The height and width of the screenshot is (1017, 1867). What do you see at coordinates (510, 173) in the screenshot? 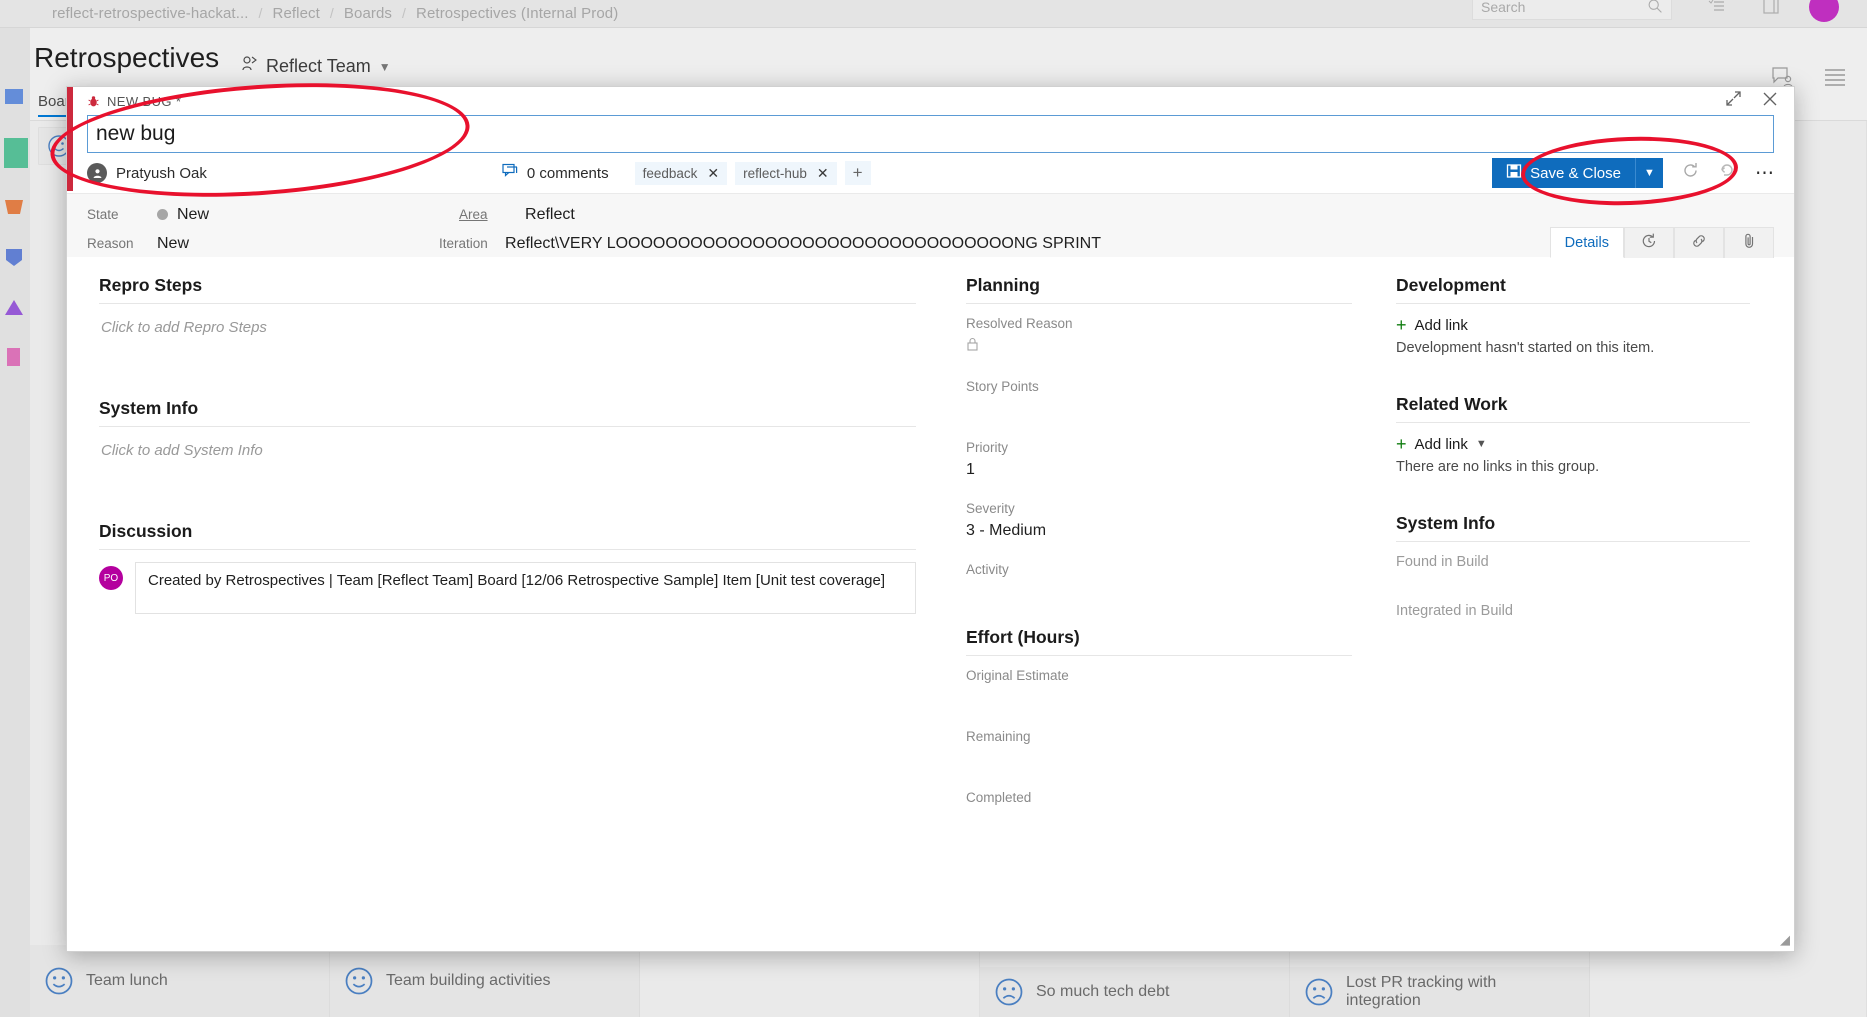
I see `comment-icon` at bounding box center [510, 173].